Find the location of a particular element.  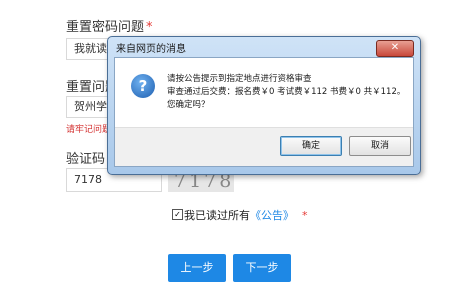

agree-row: 我已读过所有《公告》 * is located at coordinates (246, 215).